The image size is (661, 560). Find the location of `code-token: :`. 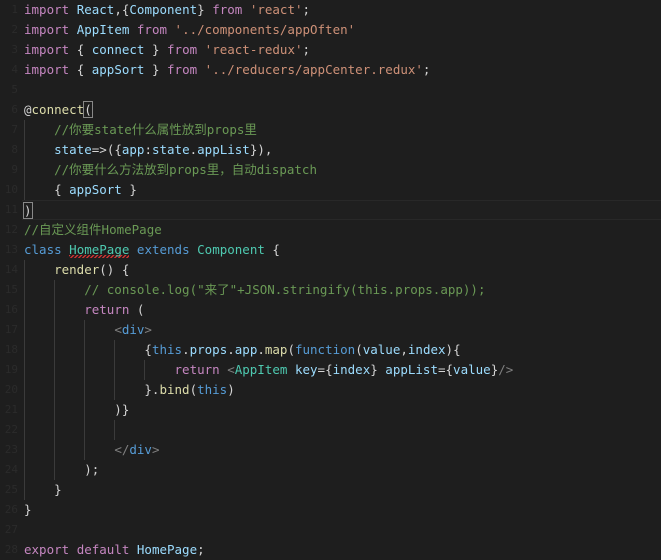

code-token: : is located at coordinates (148, 149).